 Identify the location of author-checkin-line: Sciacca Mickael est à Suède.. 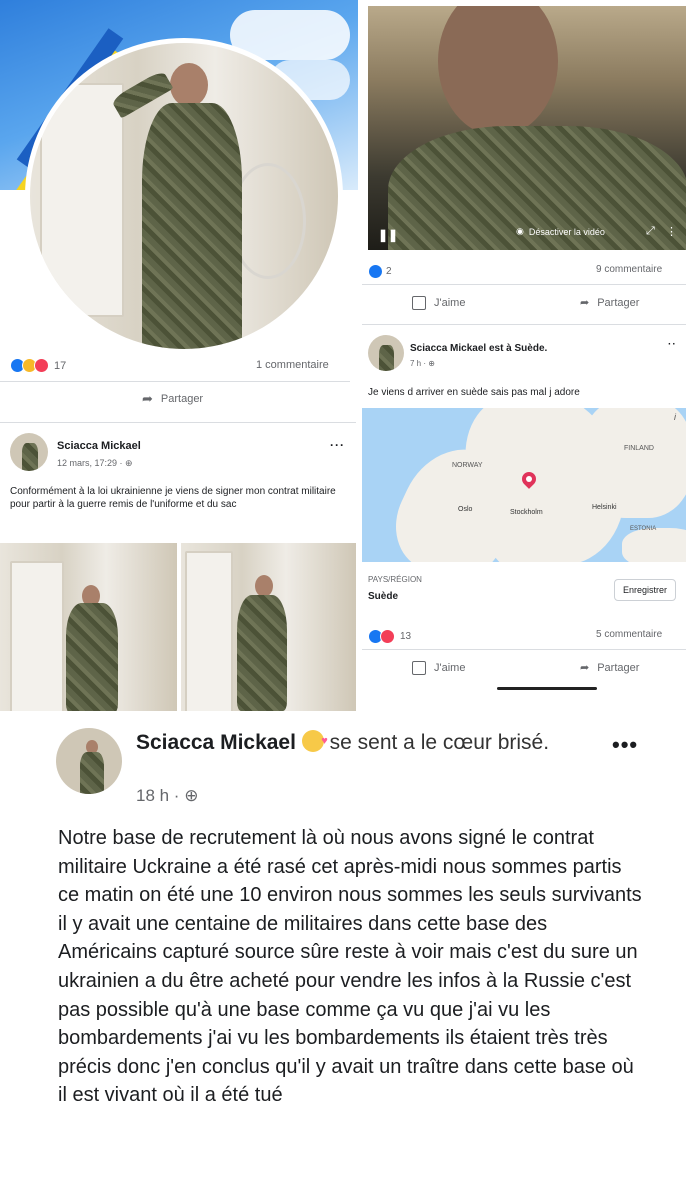
(478, 348).